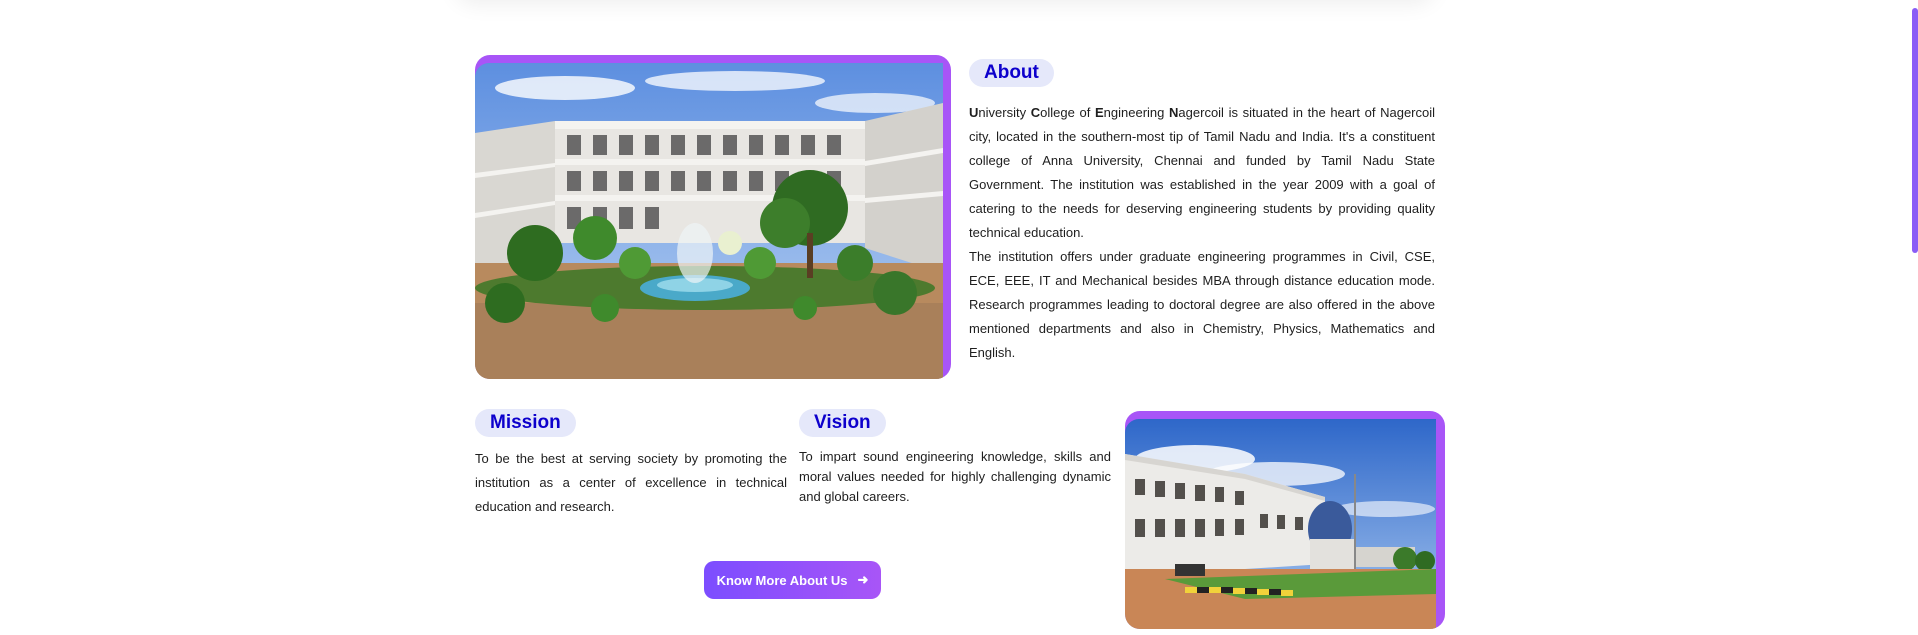 The image size is (1918, 635). What do you see at coordinates (1174, 112) in the screenshot?
I see `about-cap-n: N` at bounding box center [1174, 112].